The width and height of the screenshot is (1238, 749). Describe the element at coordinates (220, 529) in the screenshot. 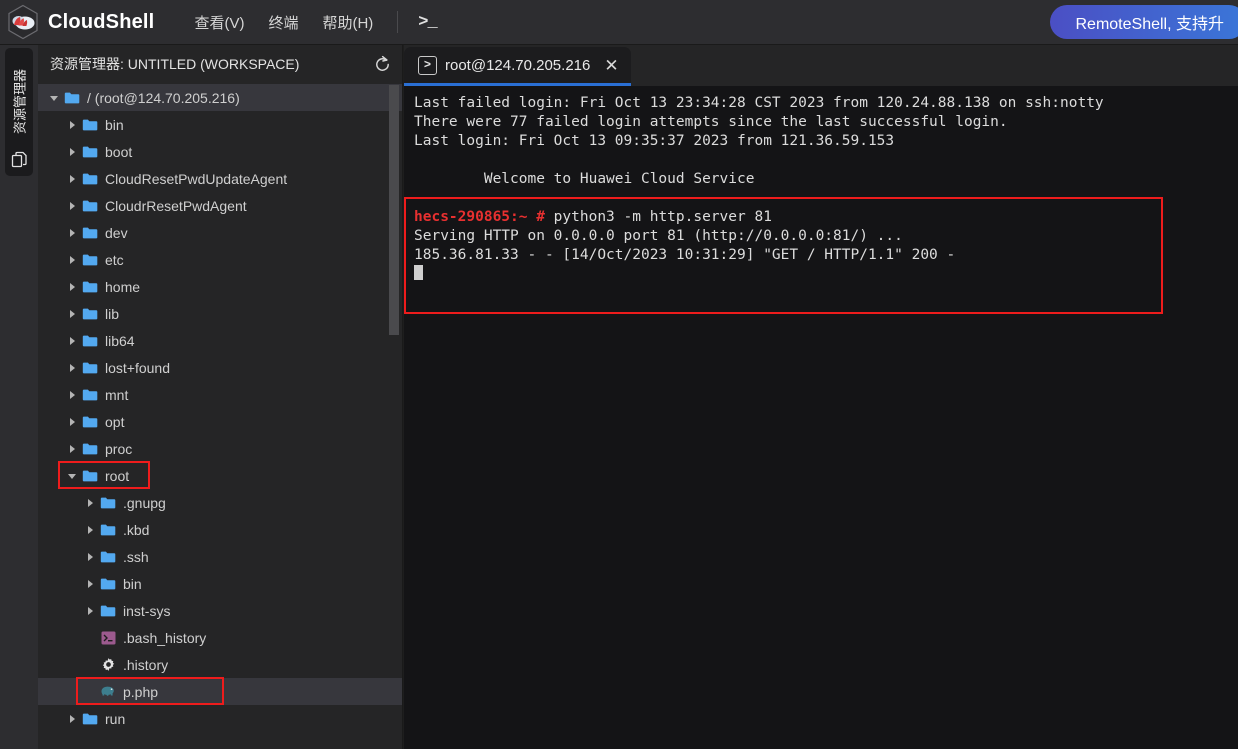

I see `tree-item: .kbd` at that location.